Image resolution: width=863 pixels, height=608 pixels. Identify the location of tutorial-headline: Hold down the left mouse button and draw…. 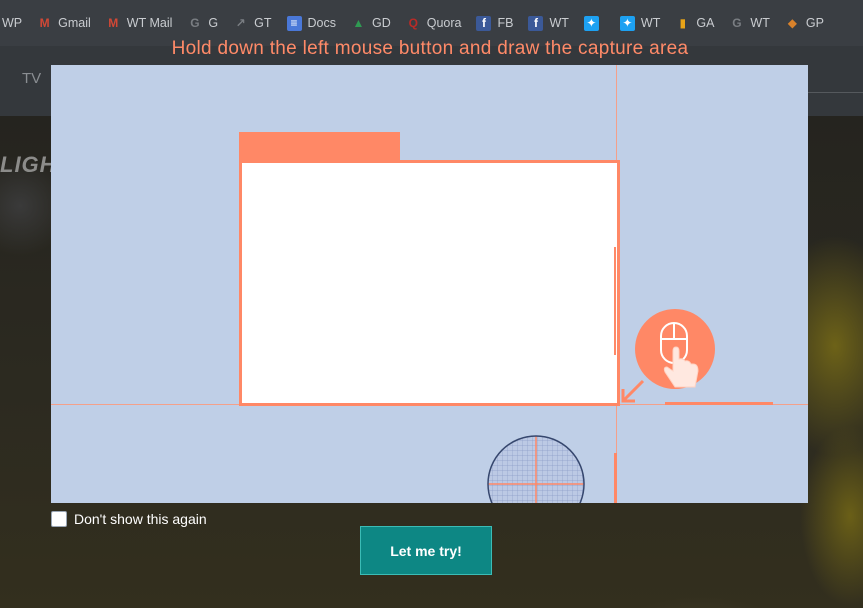
(430, 48).